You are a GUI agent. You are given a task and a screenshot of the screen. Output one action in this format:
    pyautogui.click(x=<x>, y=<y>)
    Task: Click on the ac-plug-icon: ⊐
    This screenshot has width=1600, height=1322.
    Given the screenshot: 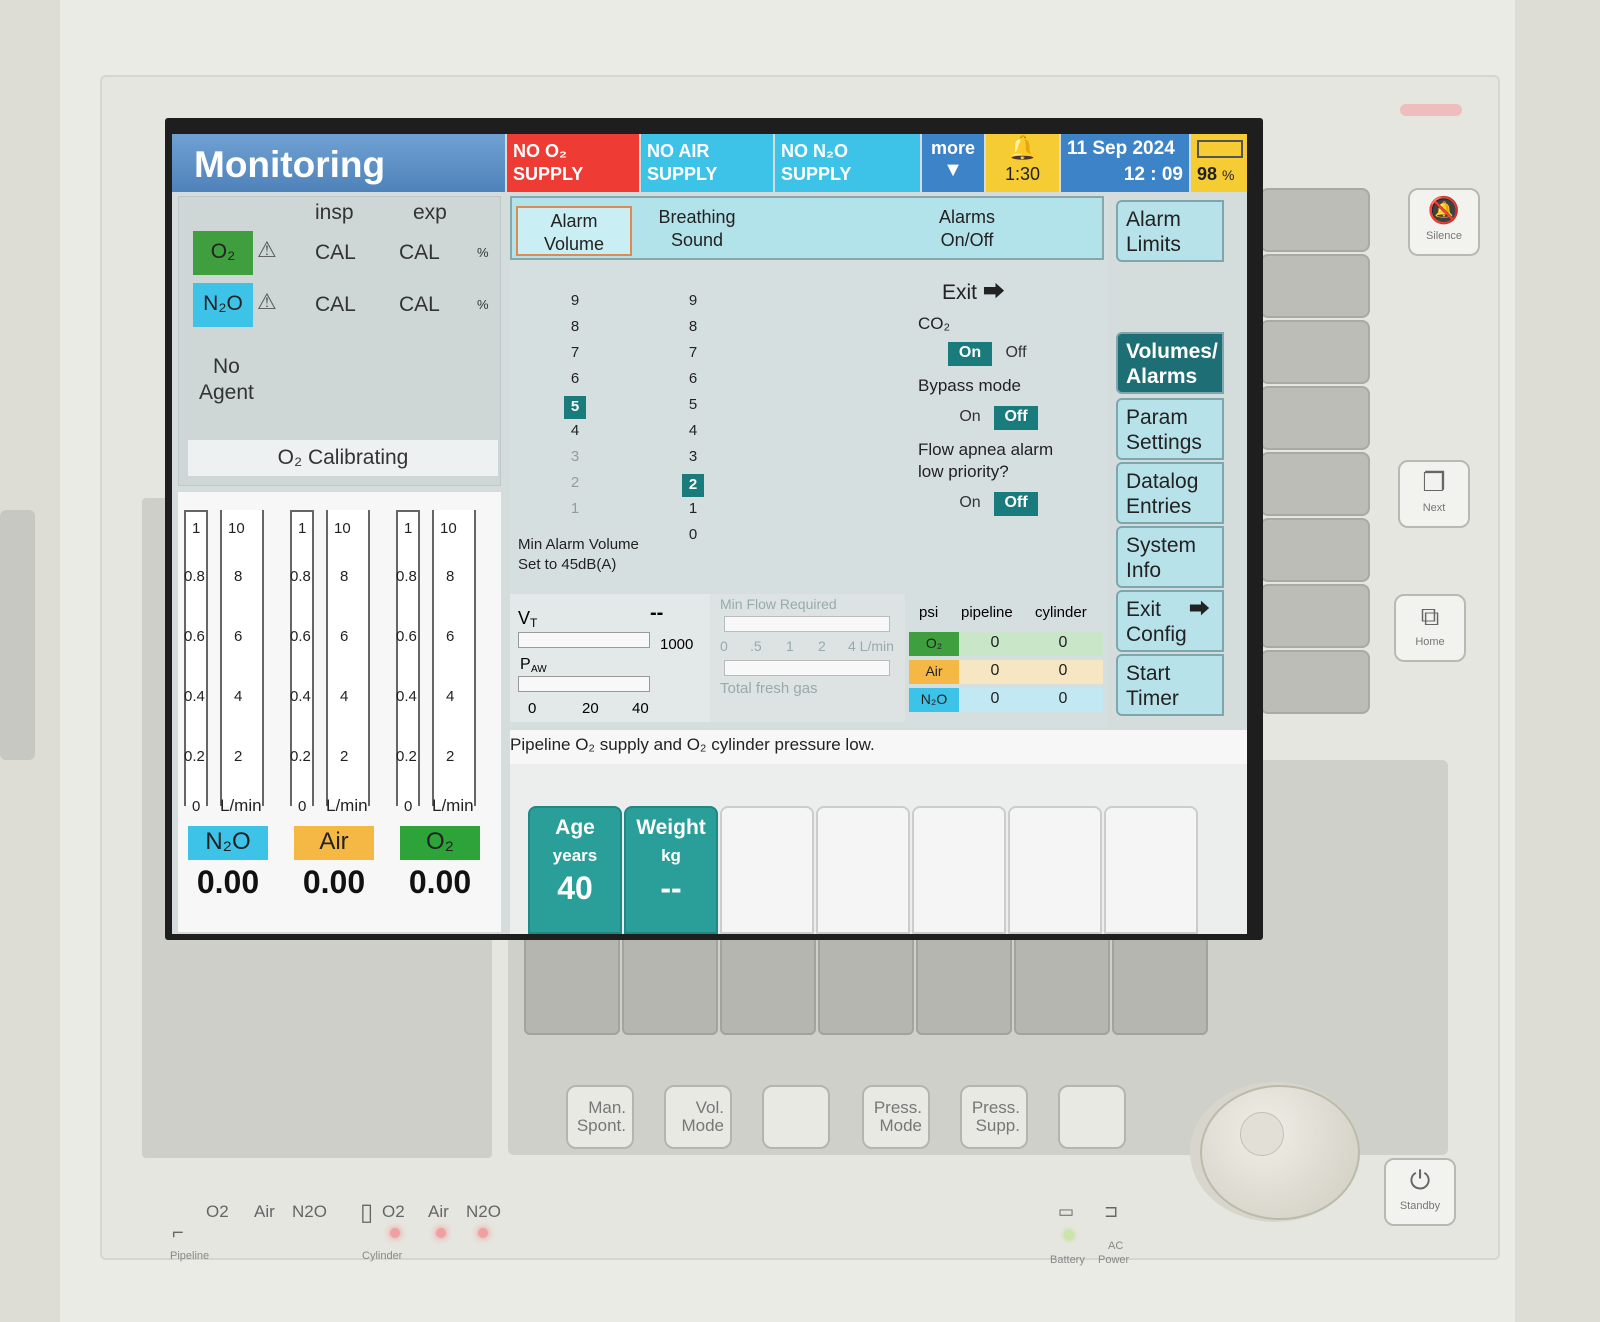 What is the action you would take?
    pyautogui.click(x=1111, y=1211)
    